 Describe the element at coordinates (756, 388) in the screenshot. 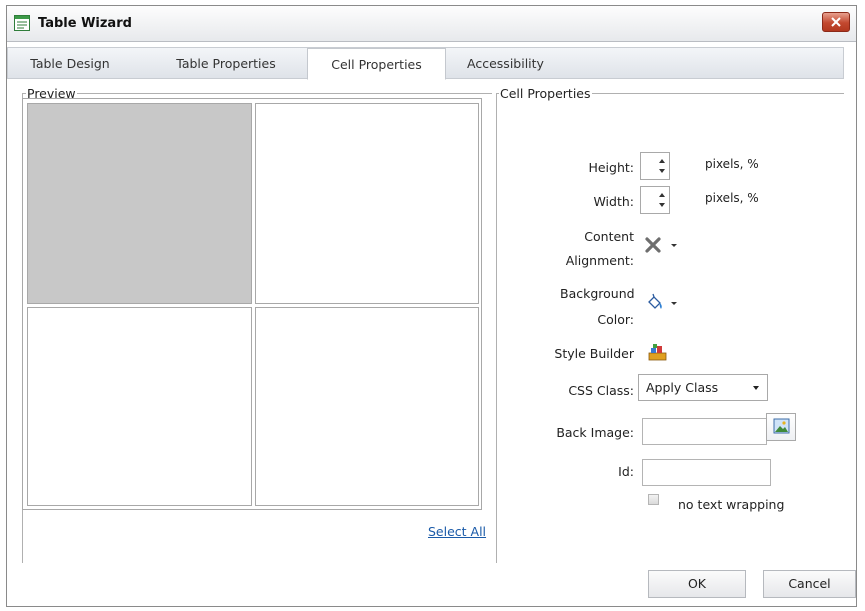

I see `chevron-down-icon` at that location.